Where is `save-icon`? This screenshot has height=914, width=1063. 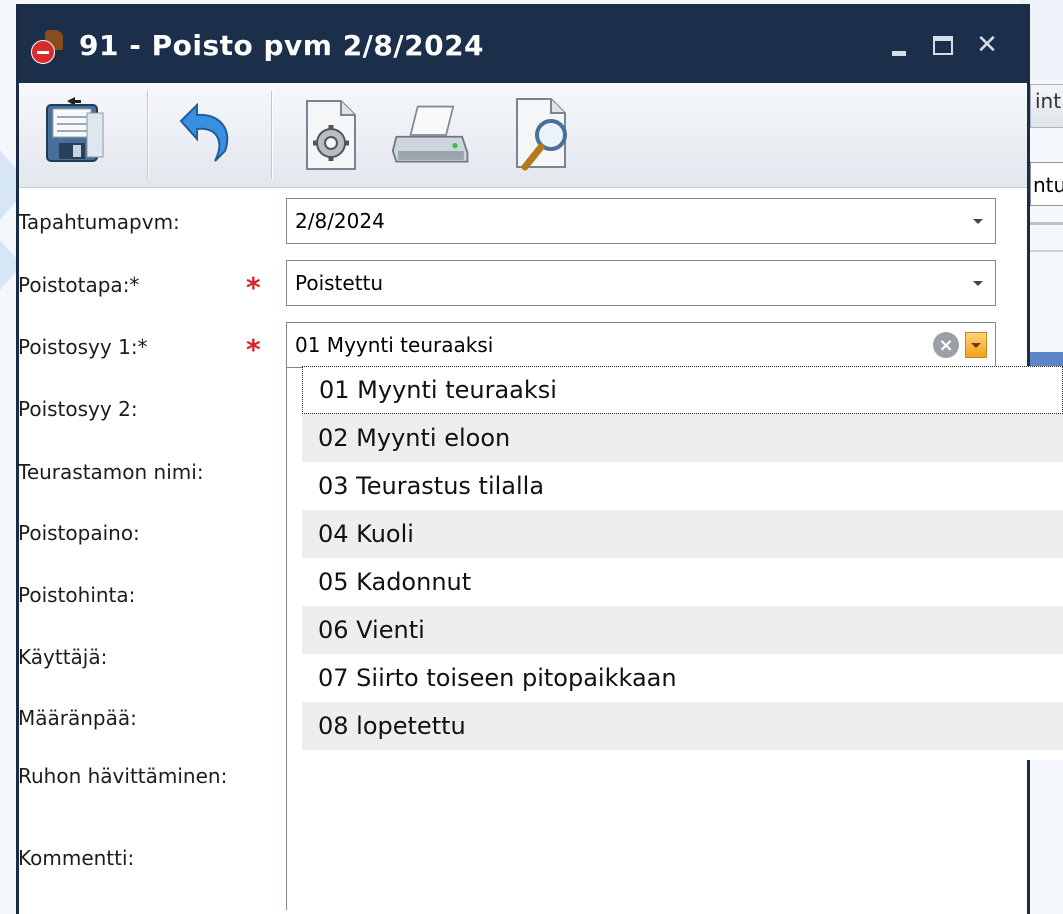 save-icon is located at coordinates (77, 135).